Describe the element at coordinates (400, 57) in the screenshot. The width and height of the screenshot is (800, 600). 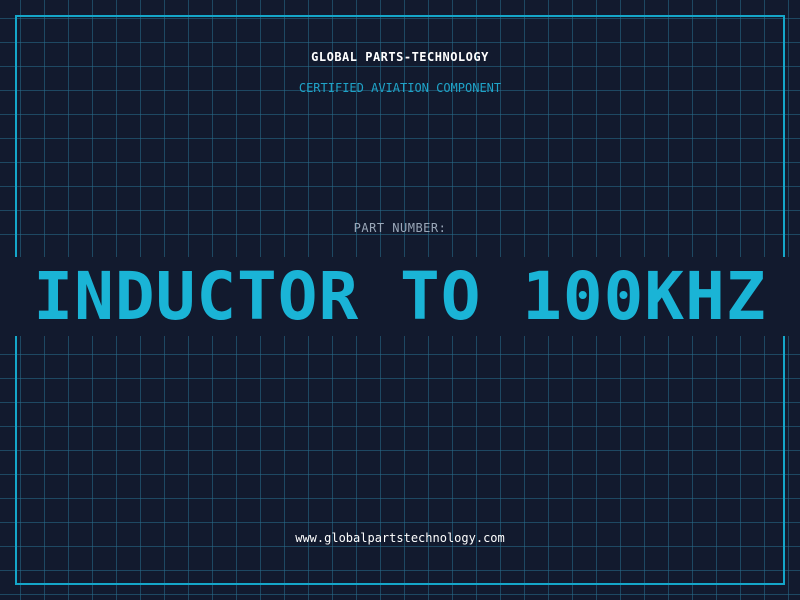
I see `company-name: GLOBAL PARTS-TECHNOLOGY` at that location.